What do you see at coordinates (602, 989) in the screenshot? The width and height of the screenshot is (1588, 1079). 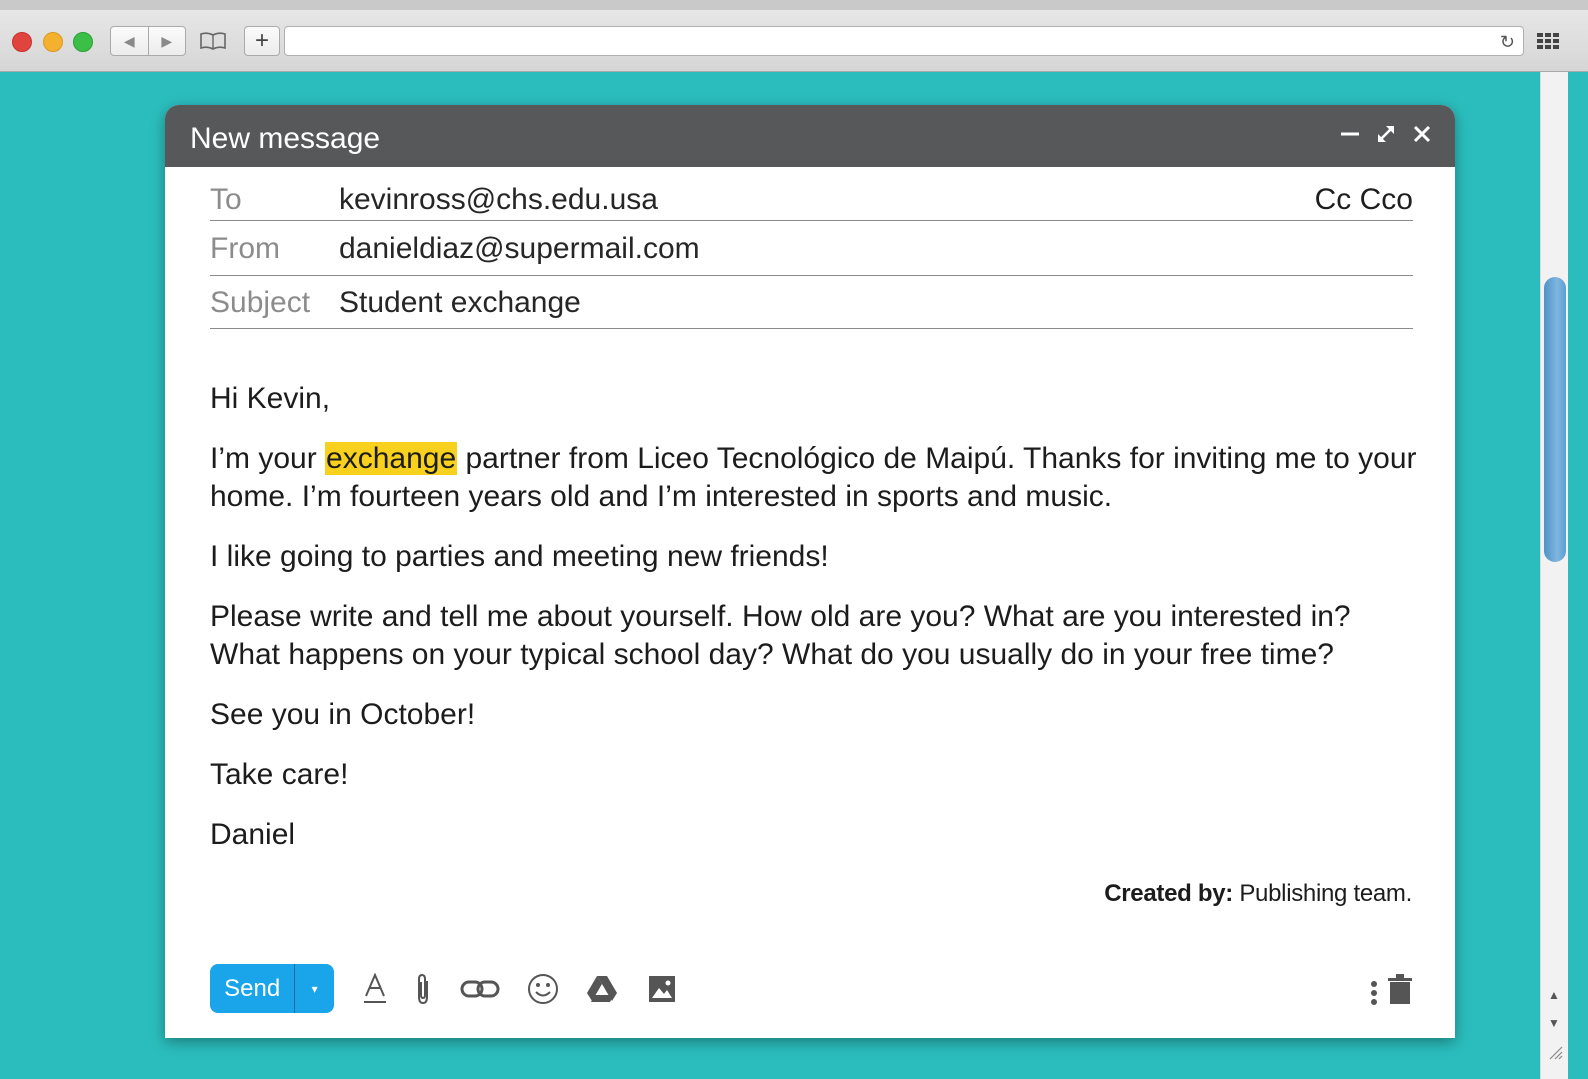 I see `drive-icon` at bounding box center [602, 989].